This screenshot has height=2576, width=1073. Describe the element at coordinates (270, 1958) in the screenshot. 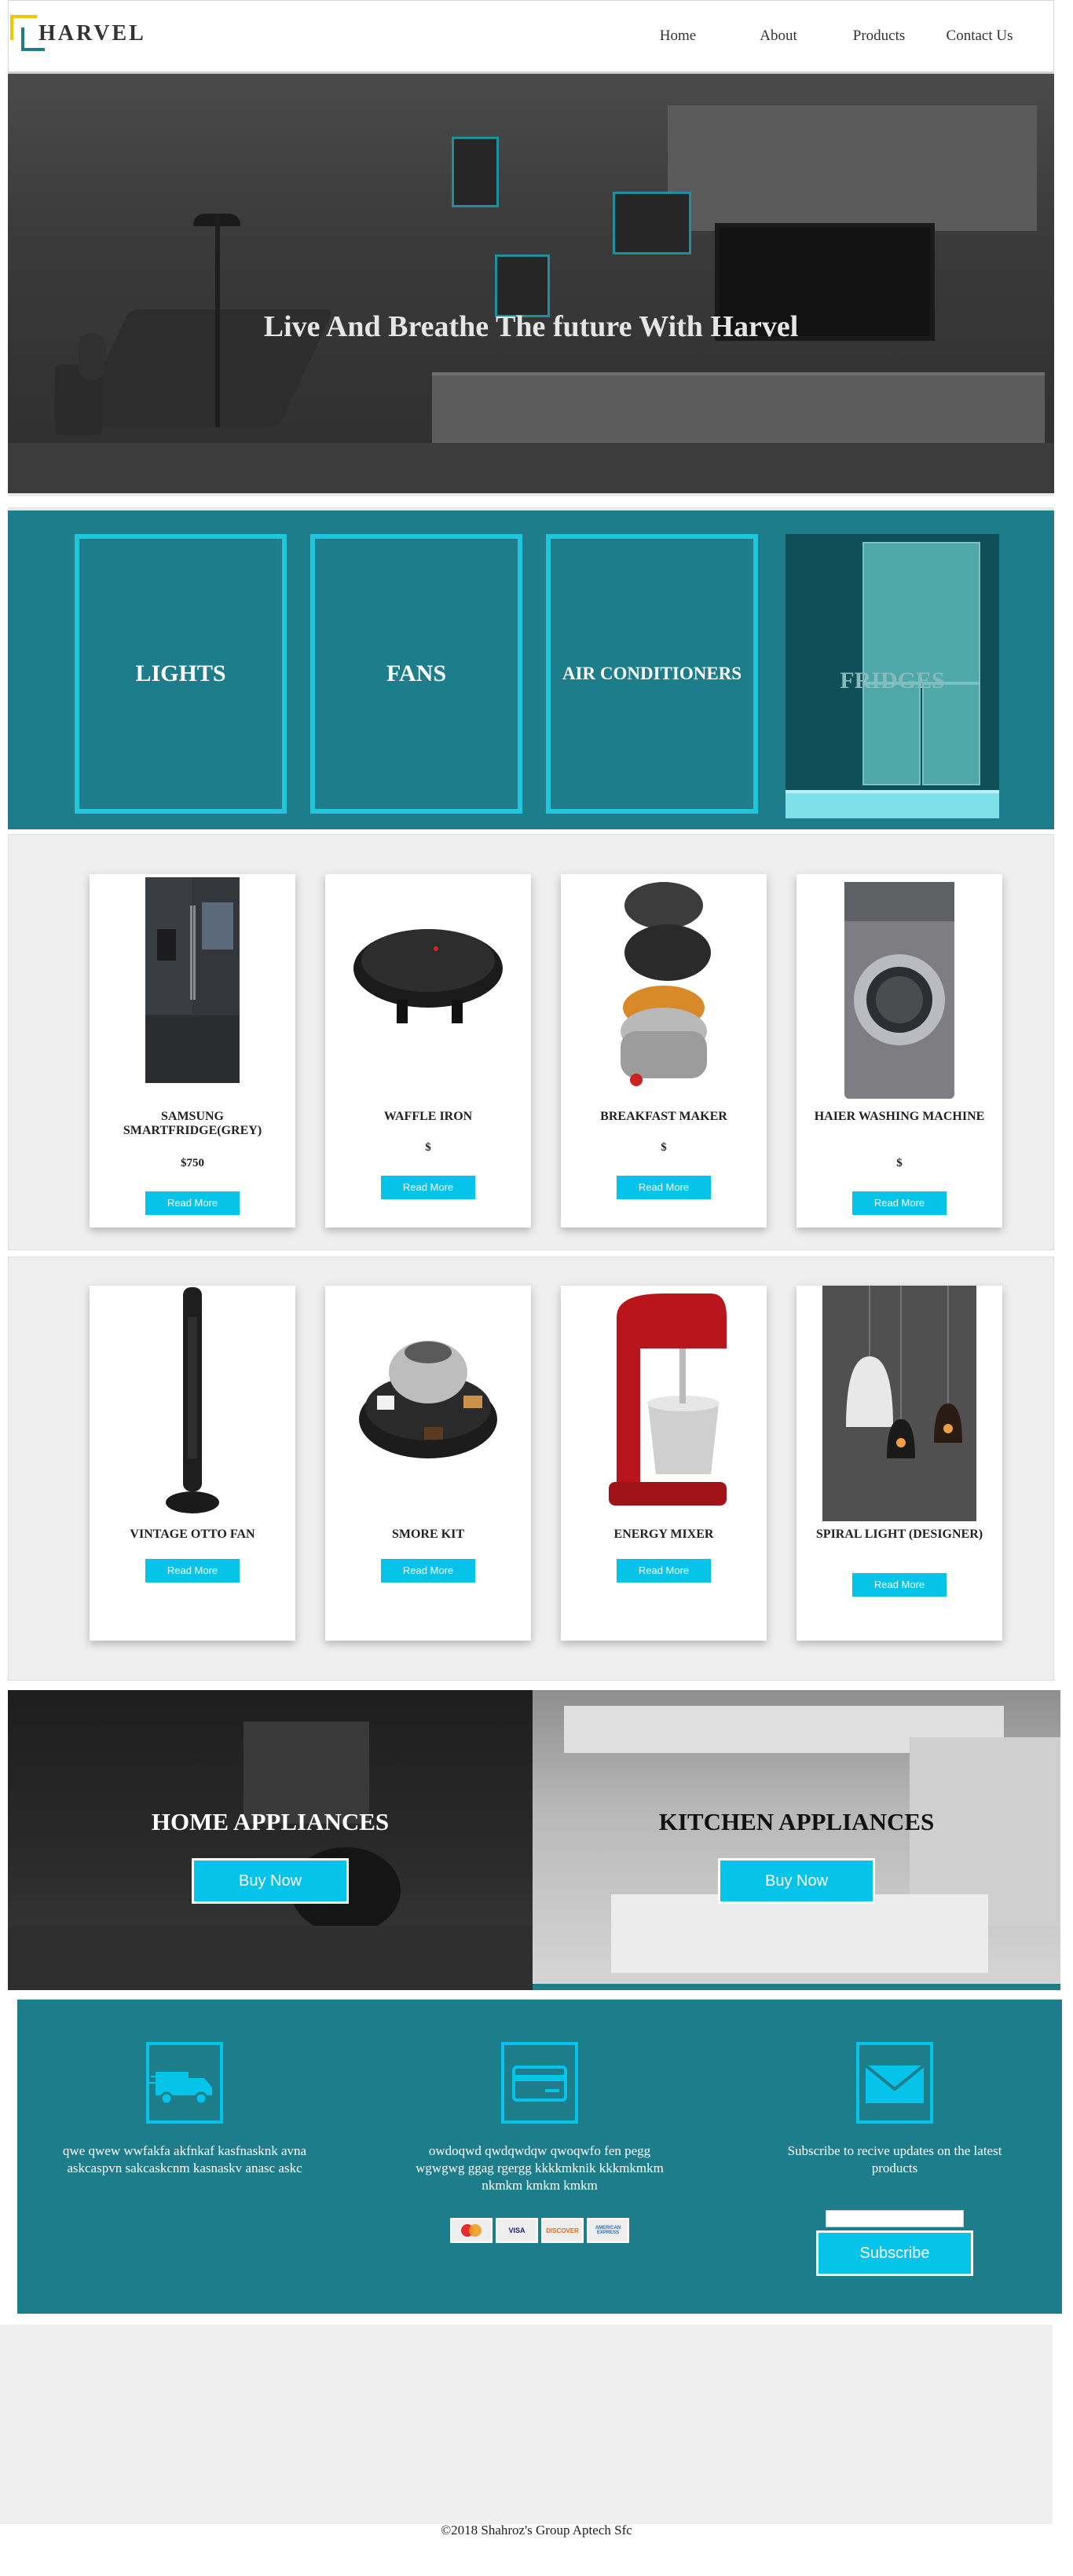

I see `home-floor` at that location.